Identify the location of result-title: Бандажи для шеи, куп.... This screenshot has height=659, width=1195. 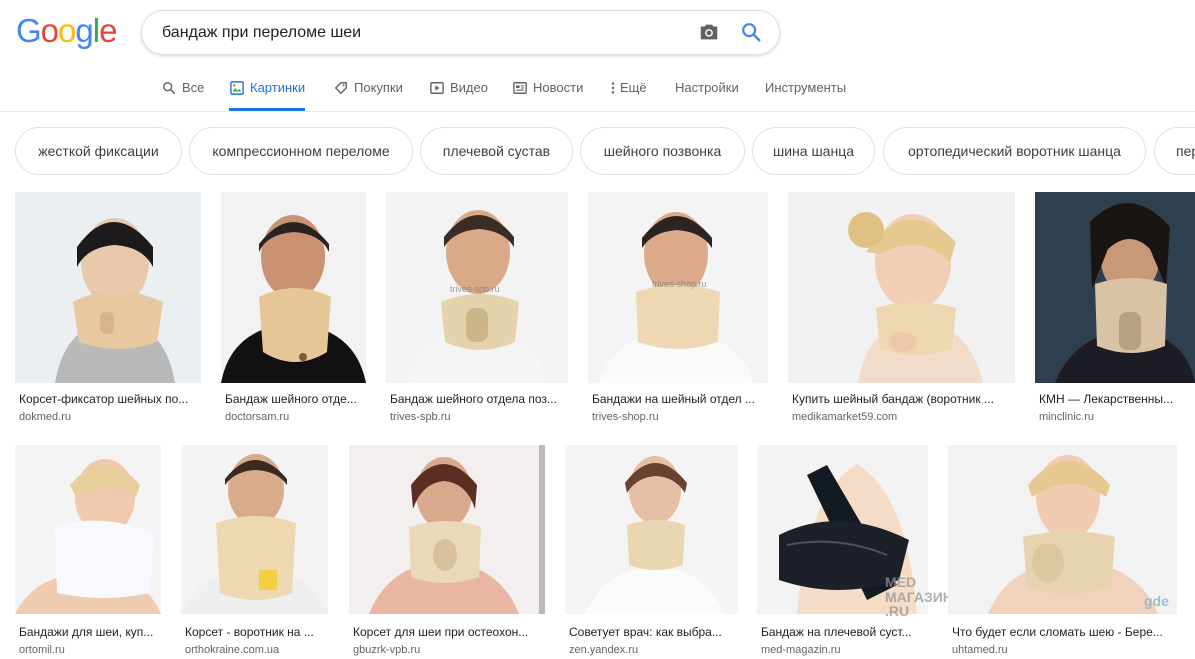
(86, 632).